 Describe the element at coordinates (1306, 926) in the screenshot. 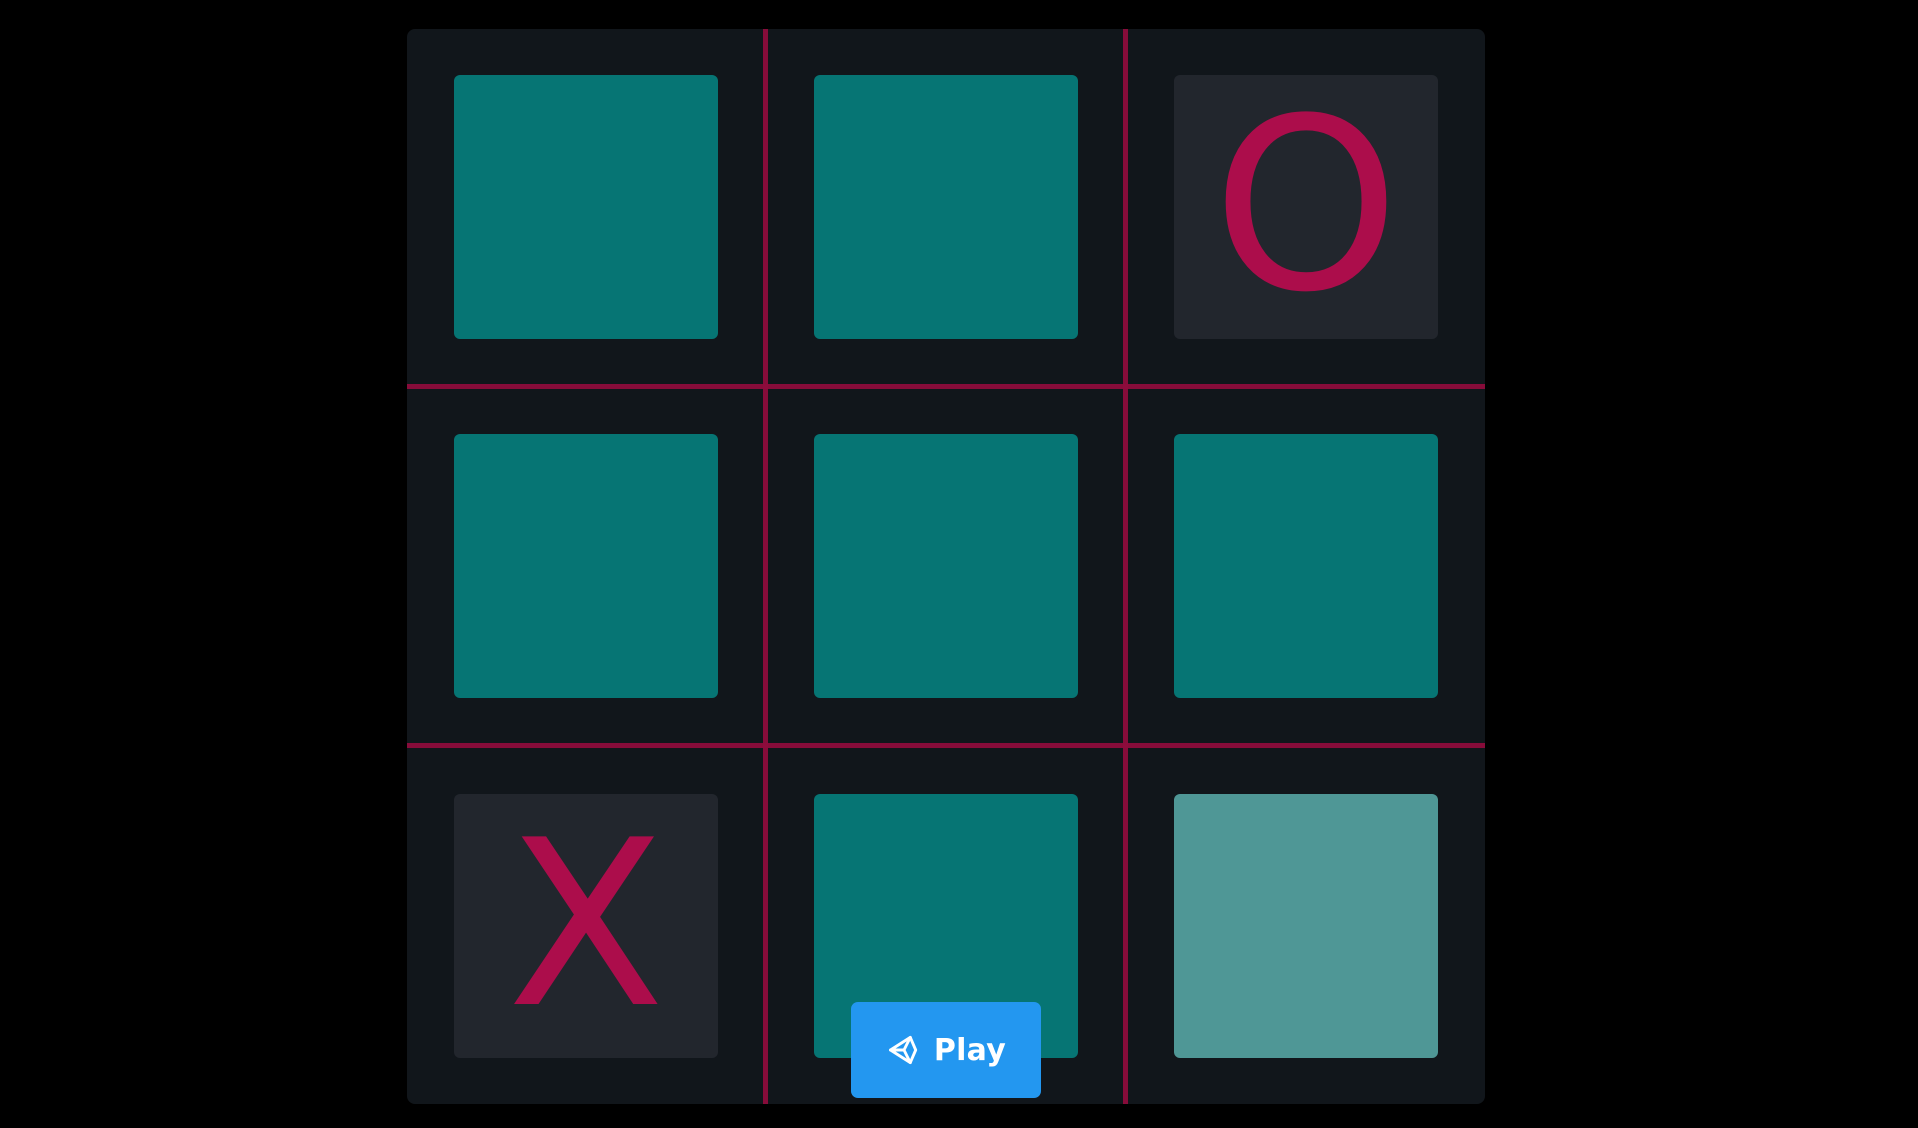

I see `board-cell-r2-c2` at that location.